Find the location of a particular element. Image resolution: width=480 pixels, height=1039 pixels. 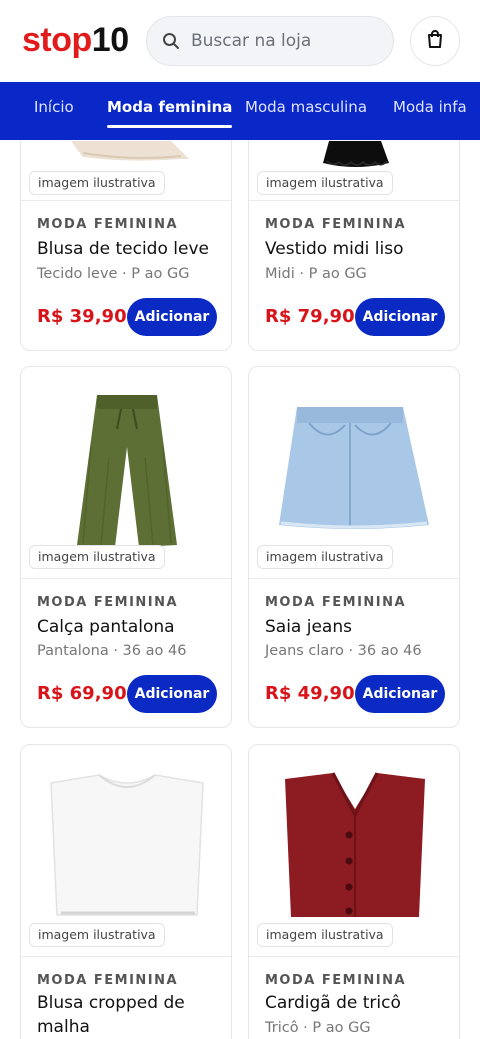

product-description: Midi · P ao GG is located at coordinates (316, 274).